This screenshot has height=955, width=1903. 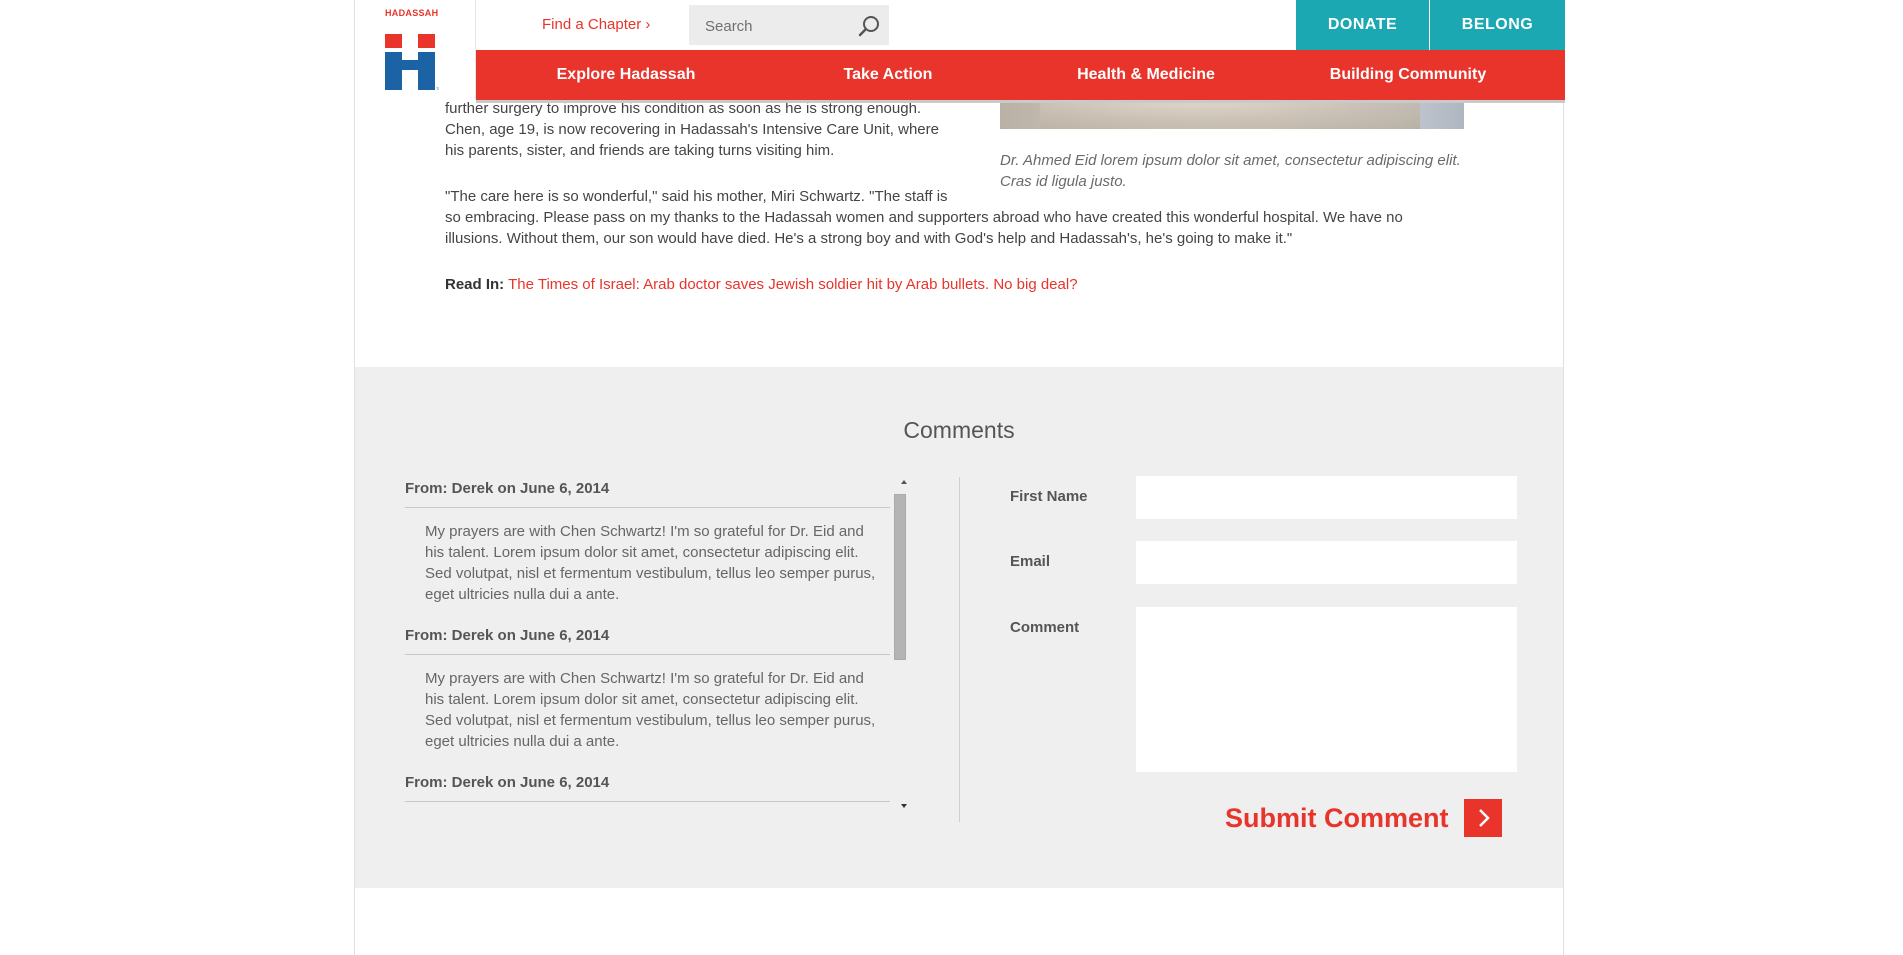 What do you see at coordinates (888, 75) in the screenshot?
I see `nav-item-take-action: Take Action` at bounding box center [888, 75].